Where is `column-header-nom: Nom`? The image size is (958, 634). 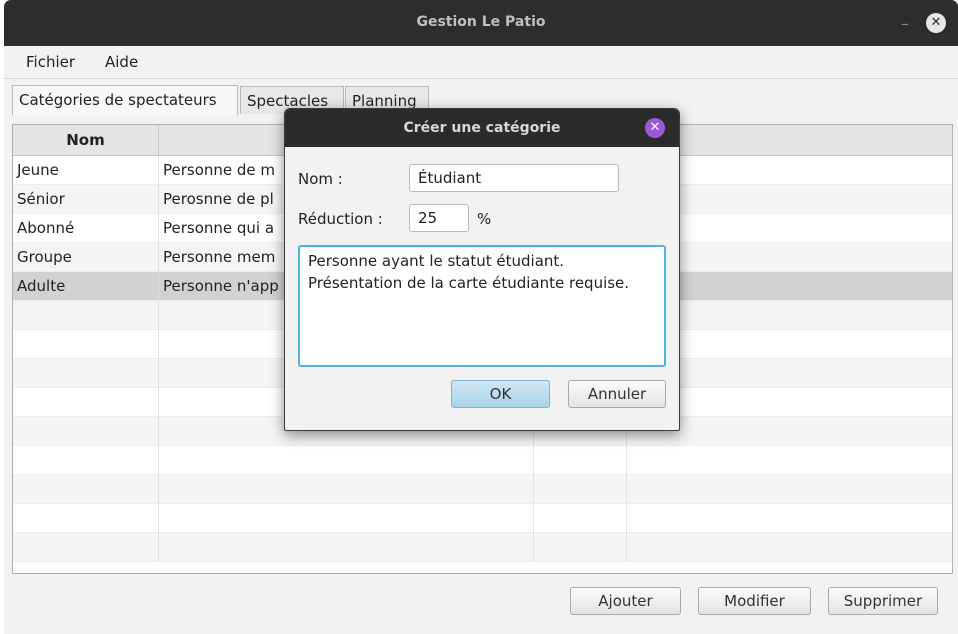
column-header-nom: Nom is located at coordinates (86, 140).